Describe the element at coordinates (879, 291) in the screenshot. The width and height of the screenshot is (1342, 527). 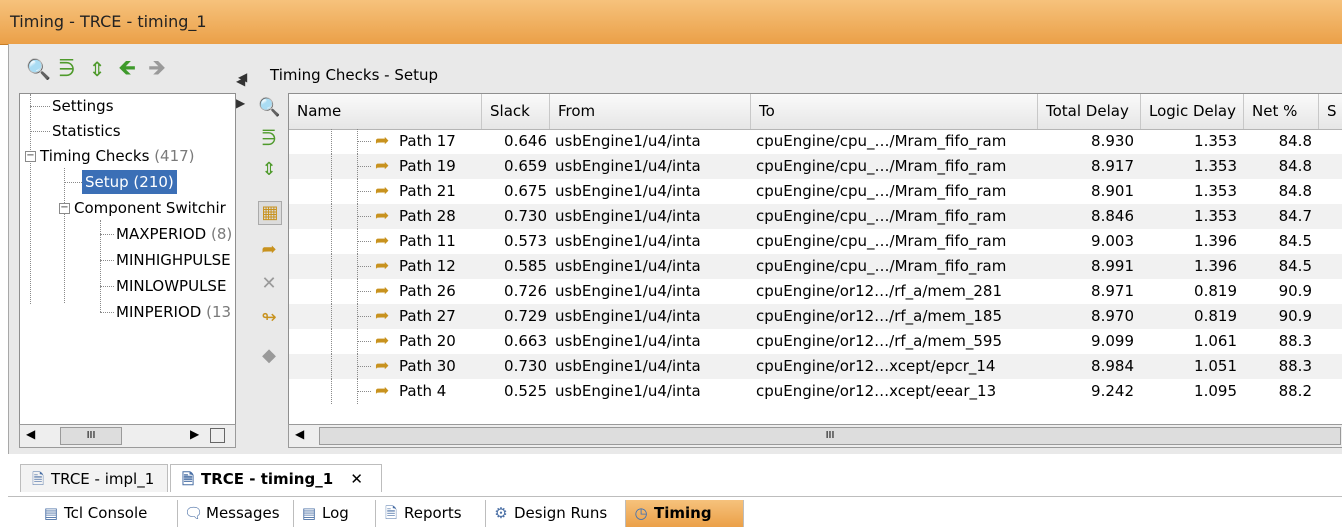
I see `cell-to: cpuEngine/or12…/rf_a/mem_281` at that location.